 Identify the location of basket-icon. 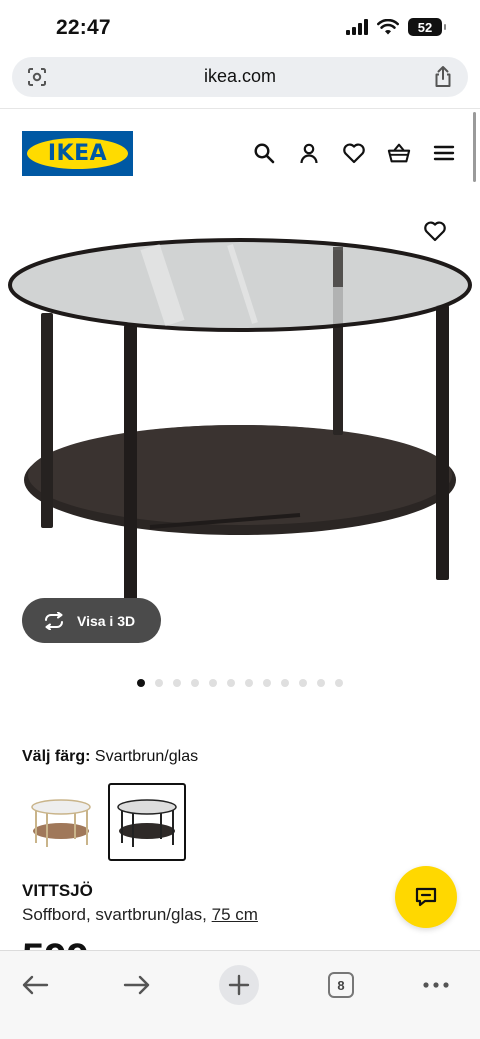
(399, 153).